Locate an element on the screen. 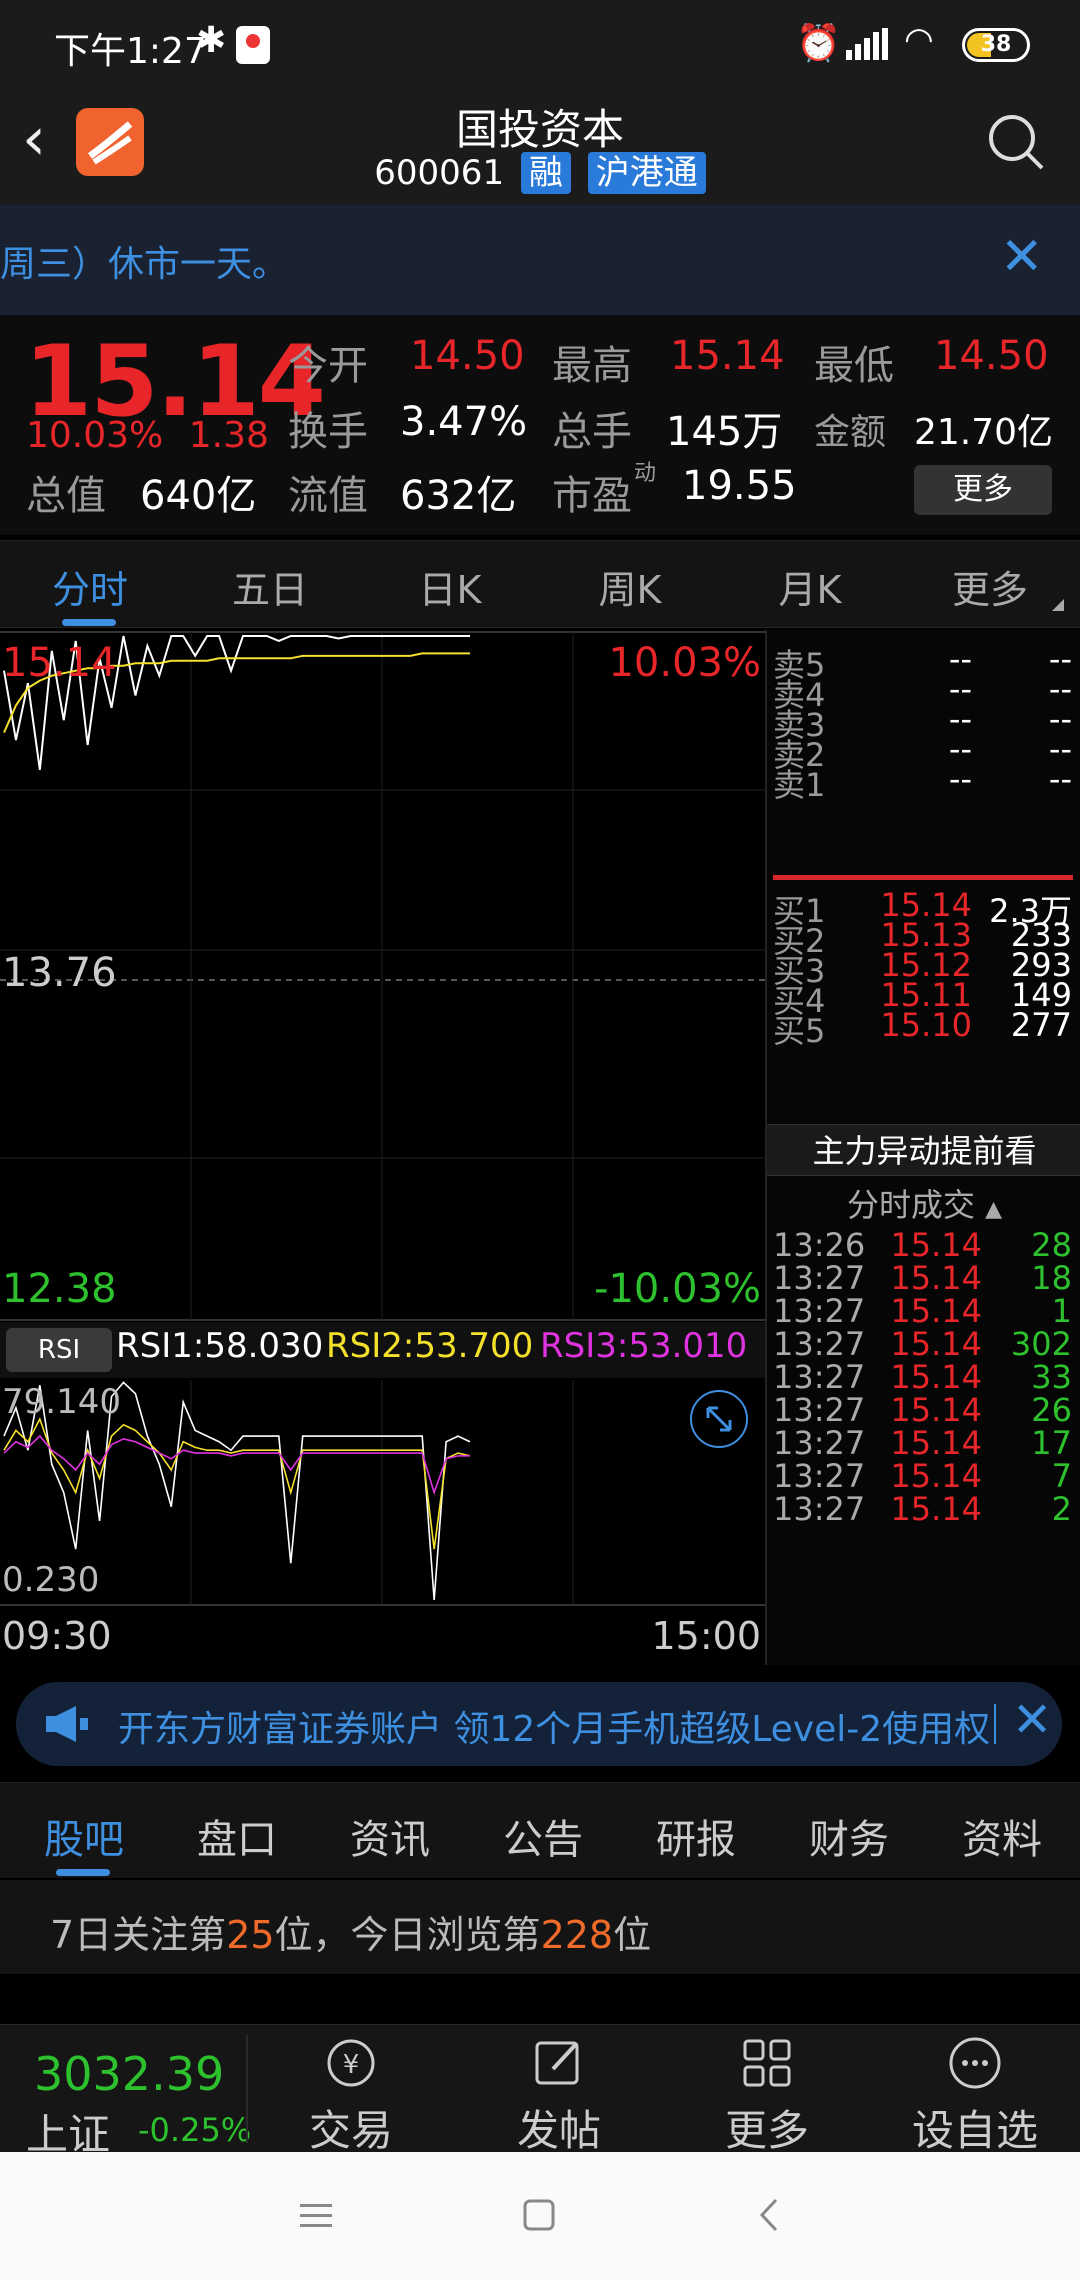  content-tabs: 股吧 盘口 资讯 公告 研报 财务 资料 is located at coordinates (540, 1830).